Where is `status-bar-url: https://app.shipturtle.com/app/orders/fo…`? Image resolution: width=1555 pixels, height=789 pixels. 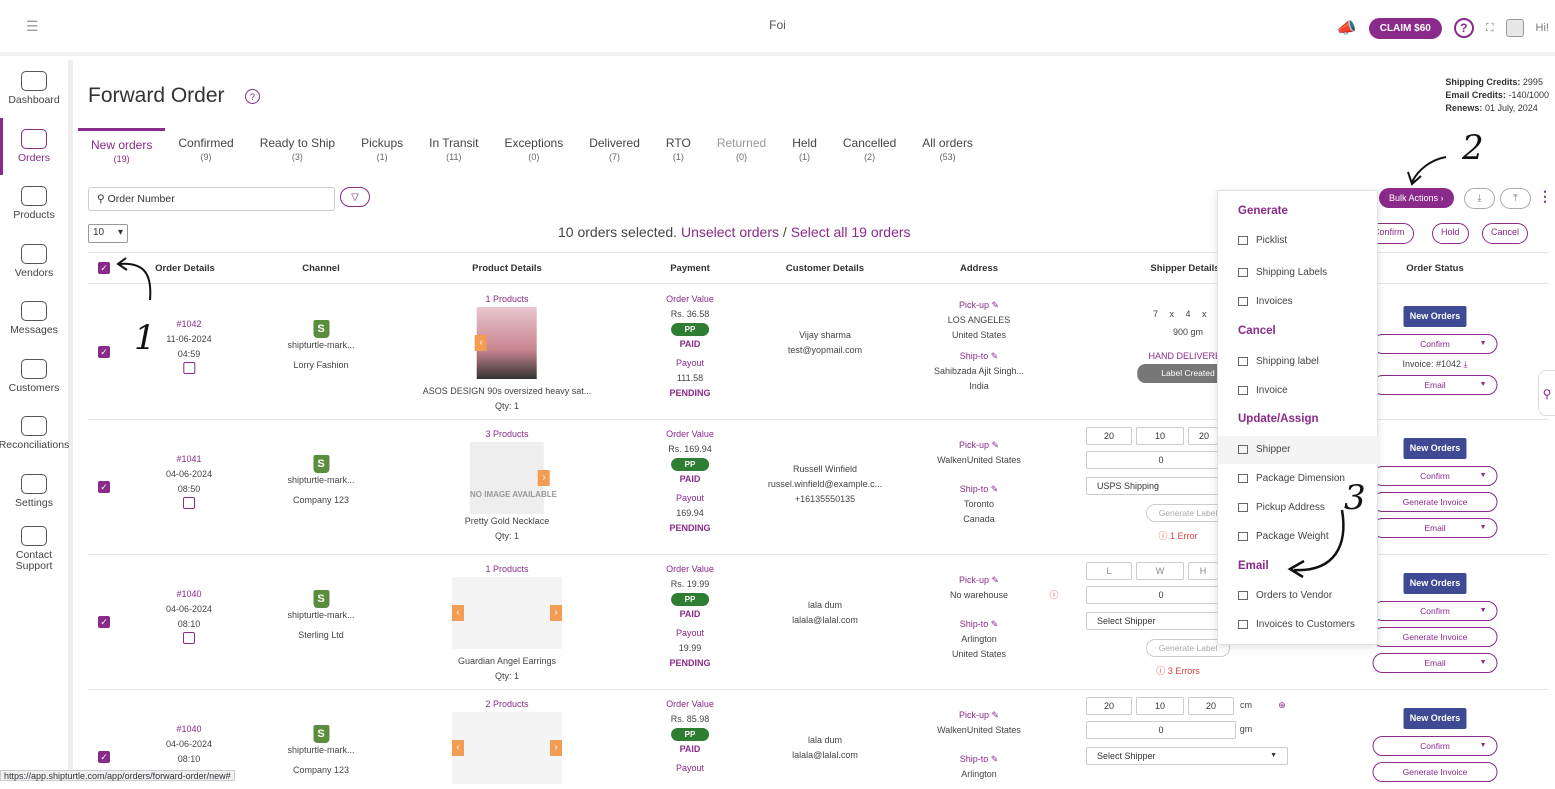 status-bar-url: https://app.shipturtle.com/app/orders/fo… is located at coordinates (117, 775).